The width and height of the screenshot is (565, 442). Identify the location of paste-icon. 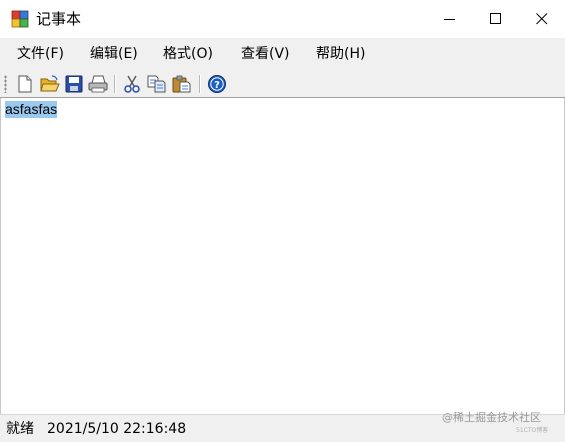
(181, 84).